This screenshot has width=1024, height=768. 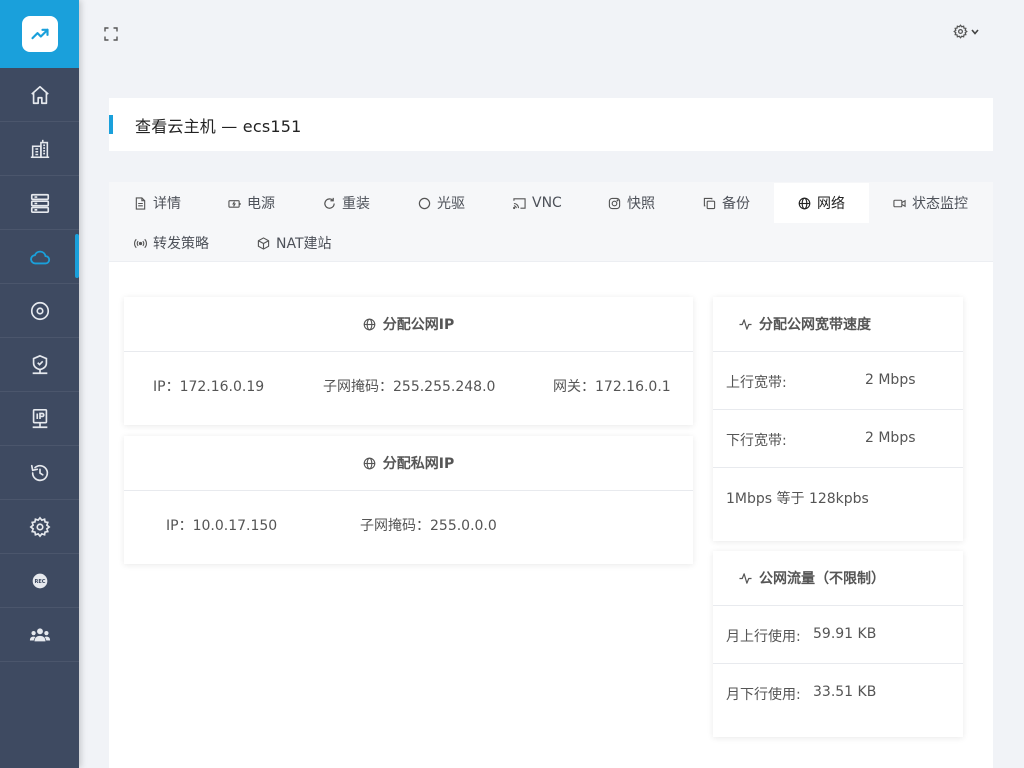 I want to click on disk-icon, so click(x=39, y=310).